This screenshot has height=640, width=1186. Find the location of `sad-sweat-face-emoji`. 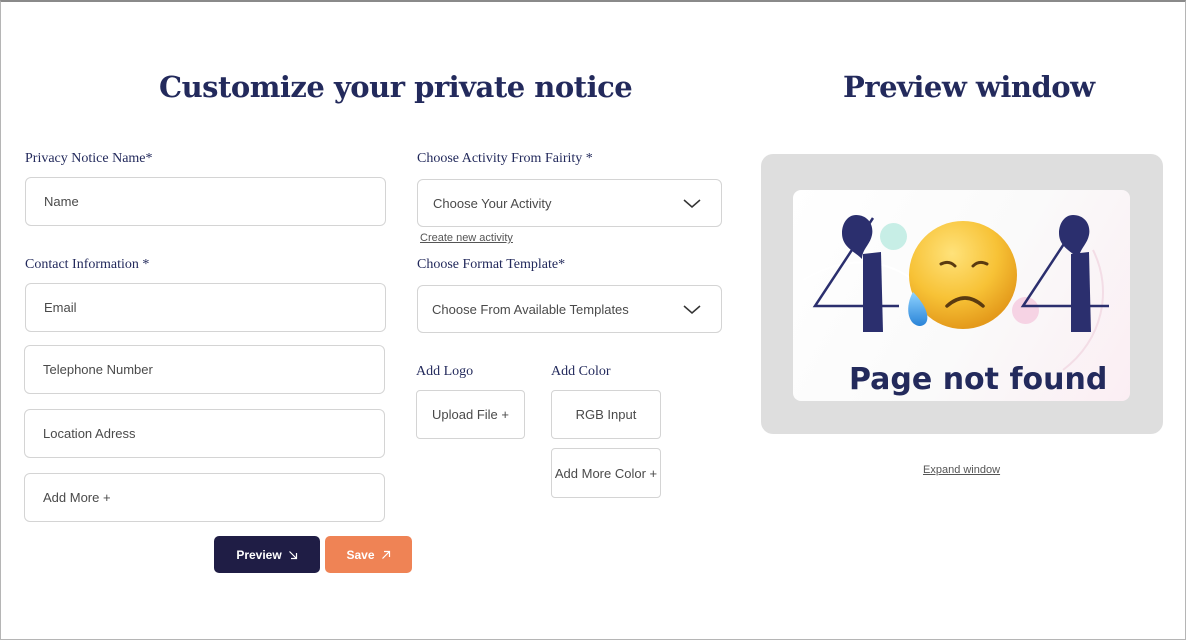

sad-sweat-face-emoji is located at coordinates (962, 275).